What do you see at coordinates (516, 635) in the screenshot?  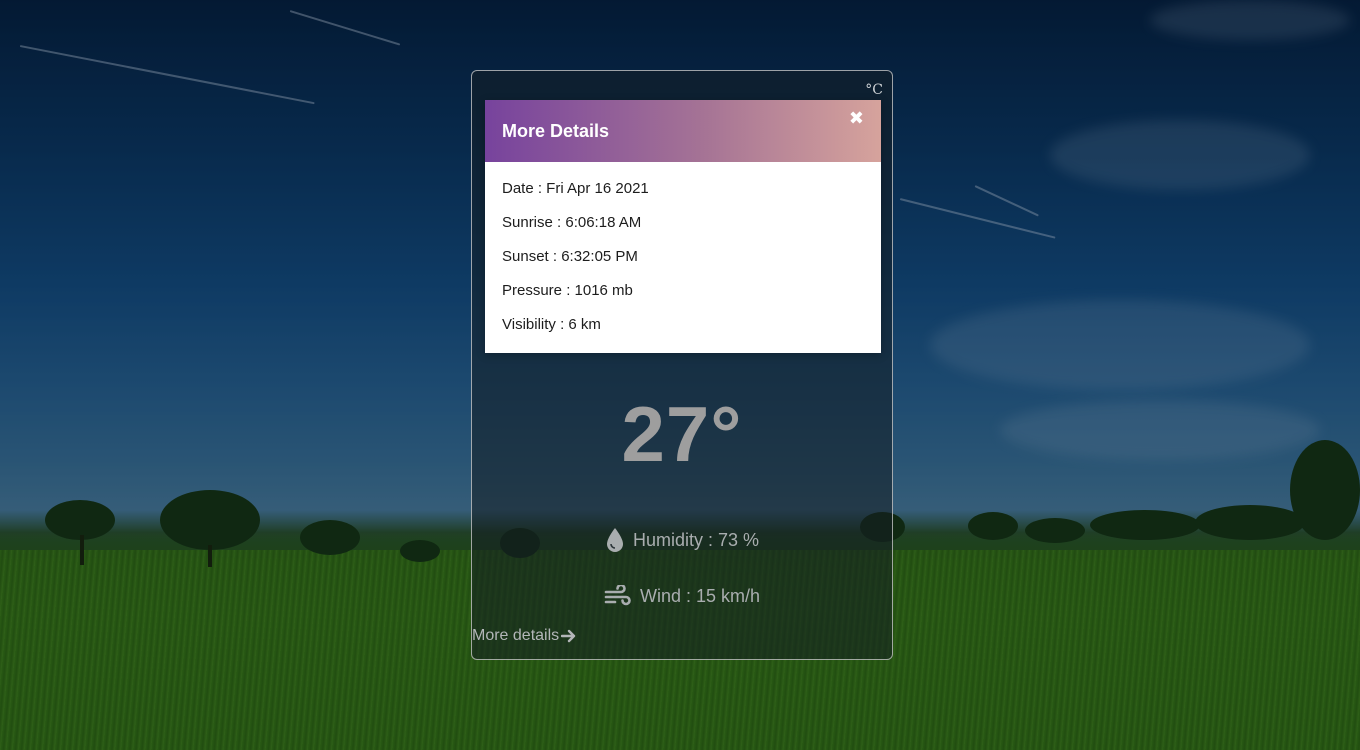 I see `more-details-label: More details` at bounding box center [516, 635].